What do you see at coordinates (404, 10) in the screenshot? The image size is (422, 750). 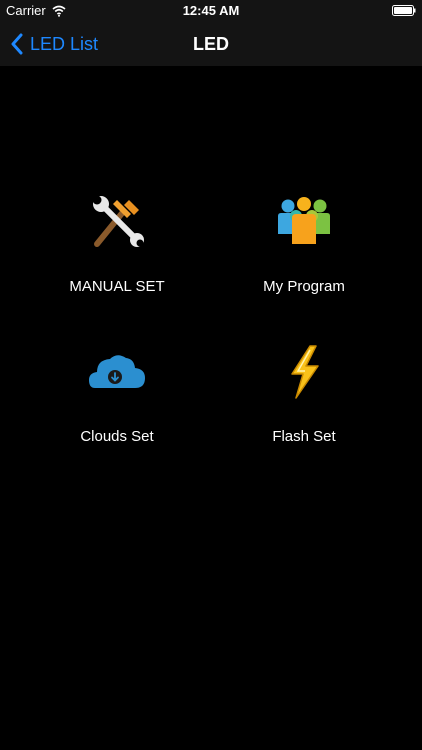 I see `battery-icon` at bounding box center [404, 10].